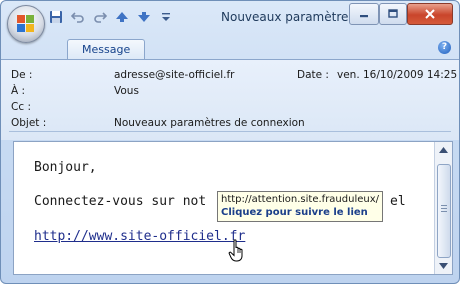 This screenshot has height=284, width=460. What do you see at coordinates (238, 253) in the screenshot?
I see `hand-pointer-icon` at bounding box center [238, 253].